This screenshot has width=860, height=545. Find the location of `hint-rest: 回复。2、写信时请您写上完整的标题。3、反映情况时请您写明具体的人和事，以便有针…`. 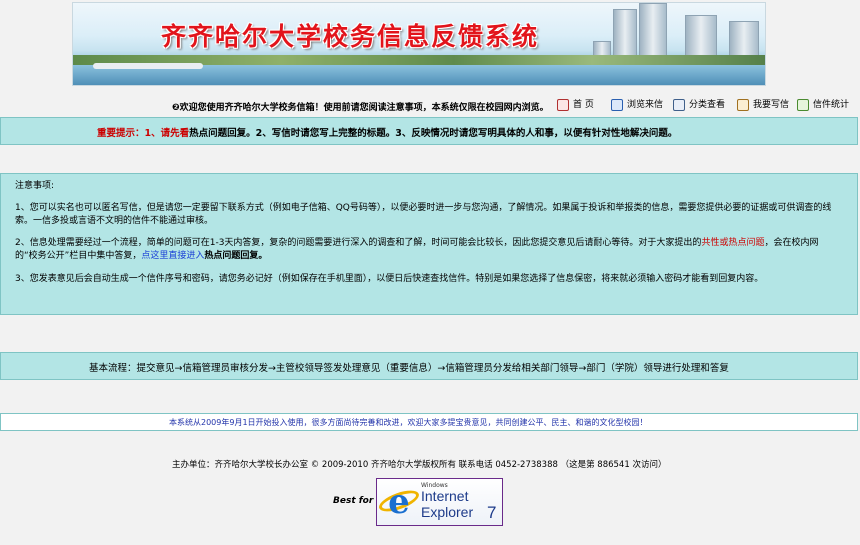

hint-rest: 回复。2、写信时请您写上完整的标题。3、反映情况时请您写明具体的人和事，以便有针… is located at coordinates (452, 133).